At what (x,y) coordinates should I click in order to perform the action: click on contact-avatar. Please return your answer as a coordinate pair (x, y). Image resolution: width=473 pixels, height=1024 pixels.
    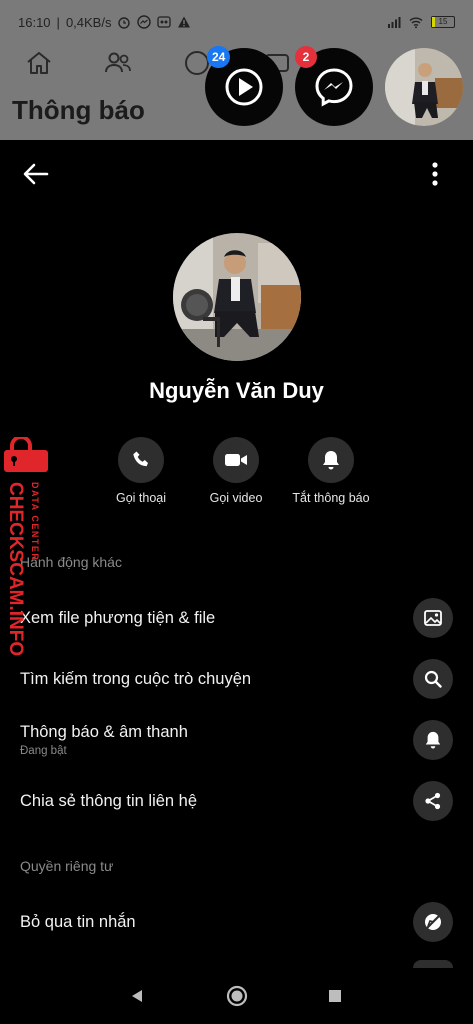
    Looking at the image, I should click on (424, 87).